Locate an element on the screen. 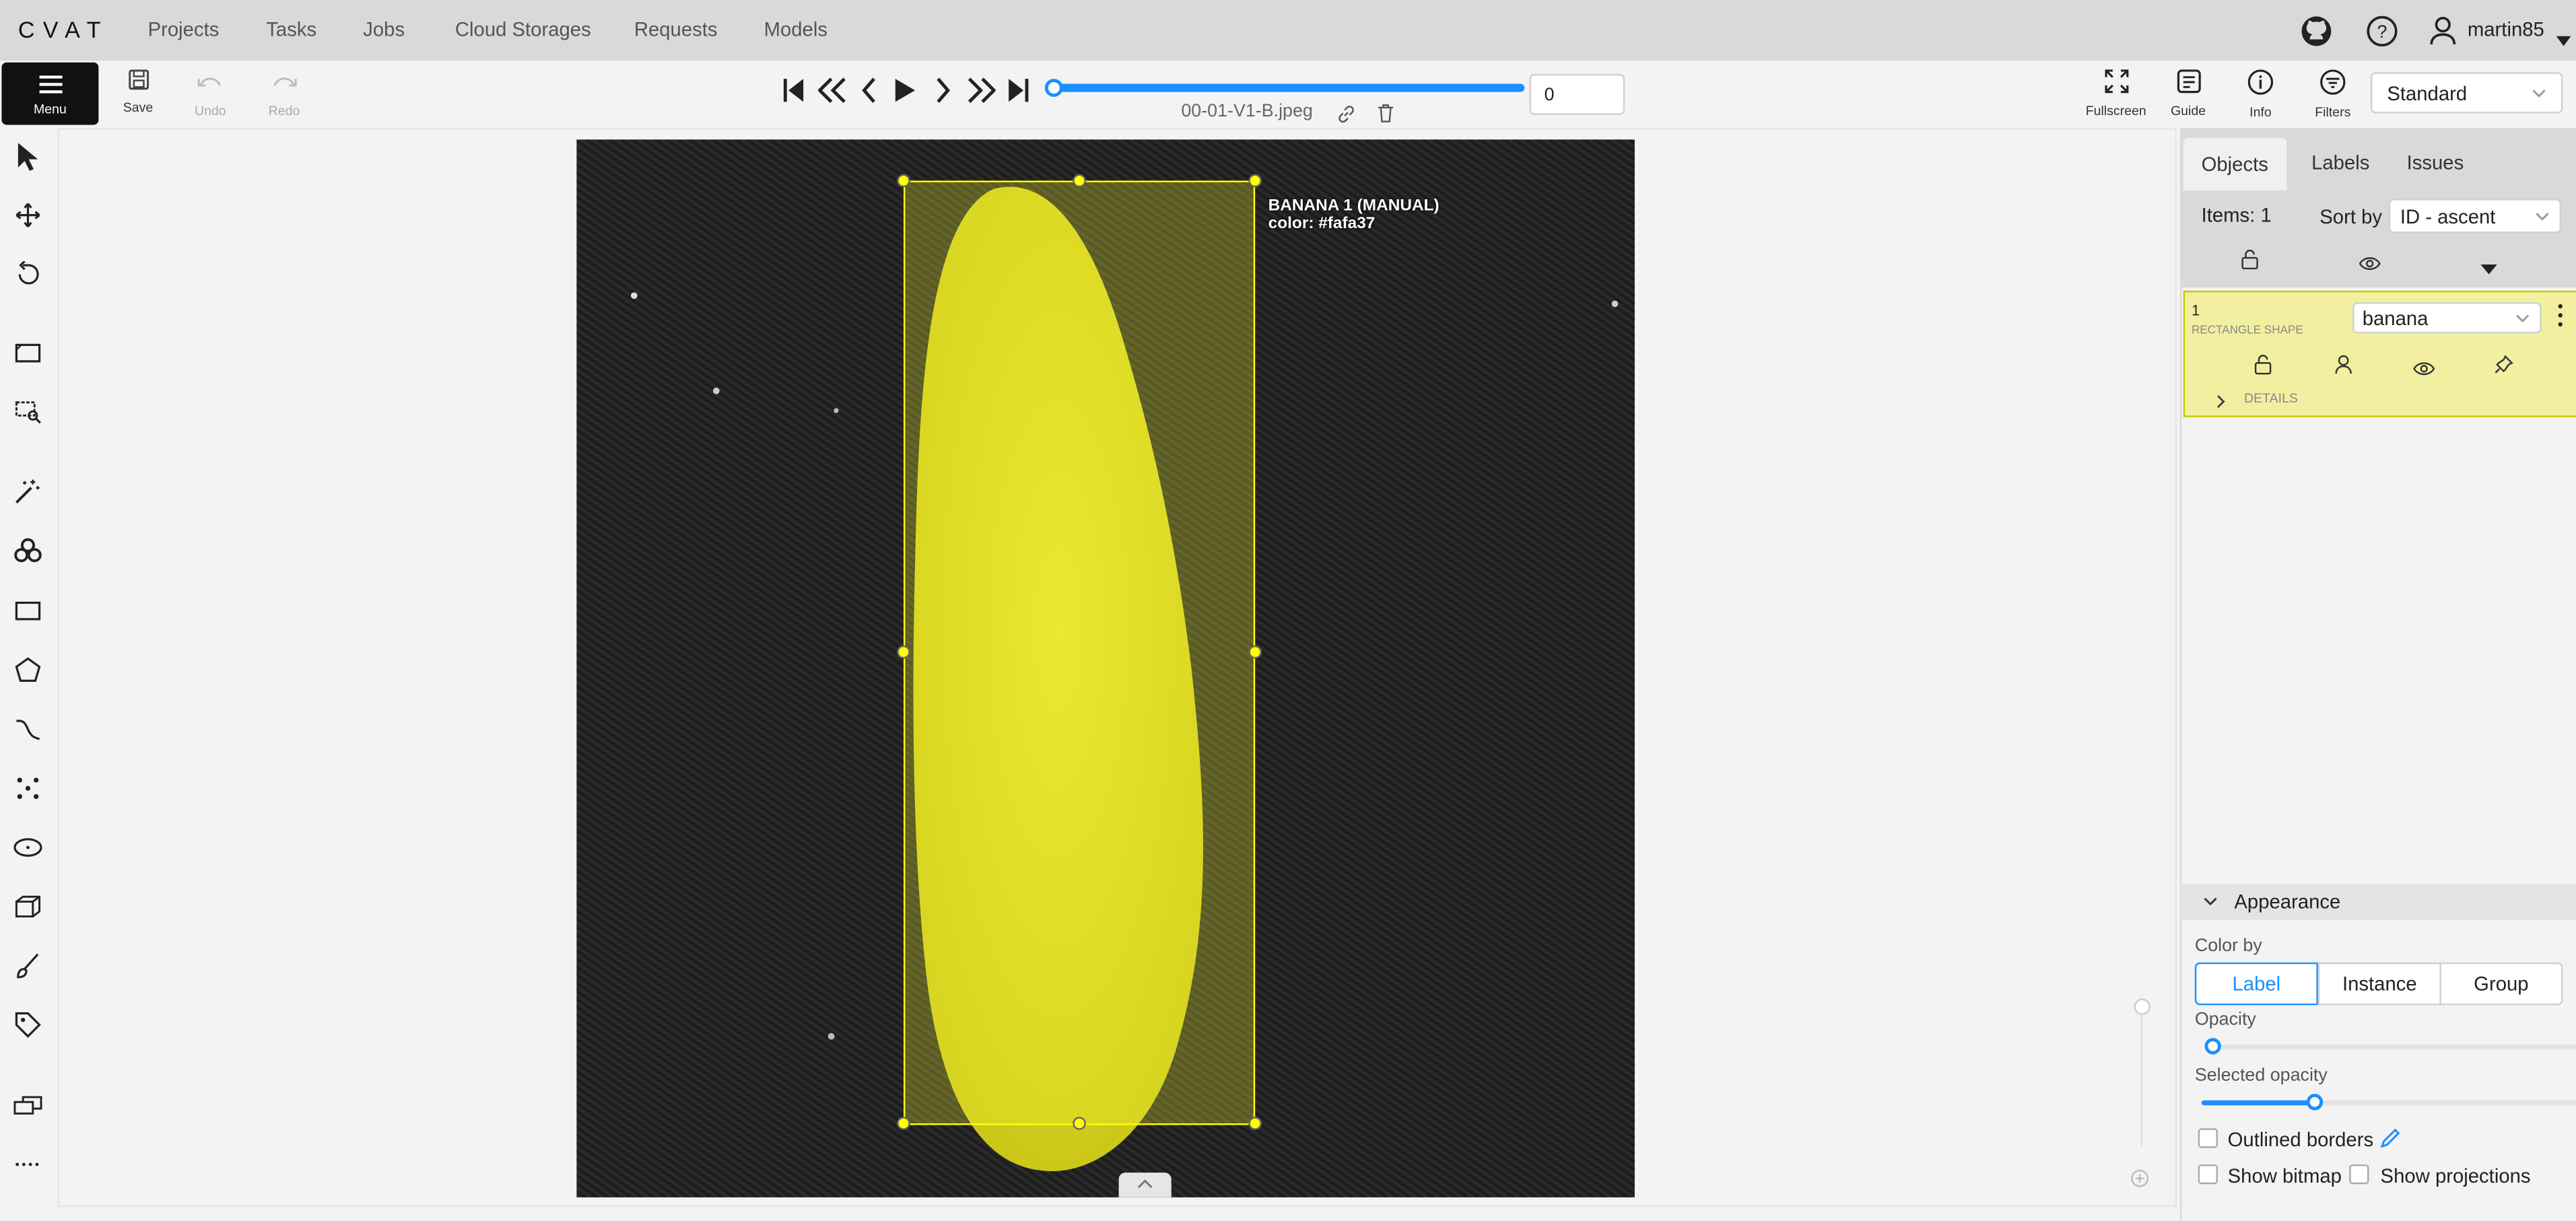 This screenshot has width=2576, height=1221. chevron-up-icon is located at coordinates (1145, 1184).